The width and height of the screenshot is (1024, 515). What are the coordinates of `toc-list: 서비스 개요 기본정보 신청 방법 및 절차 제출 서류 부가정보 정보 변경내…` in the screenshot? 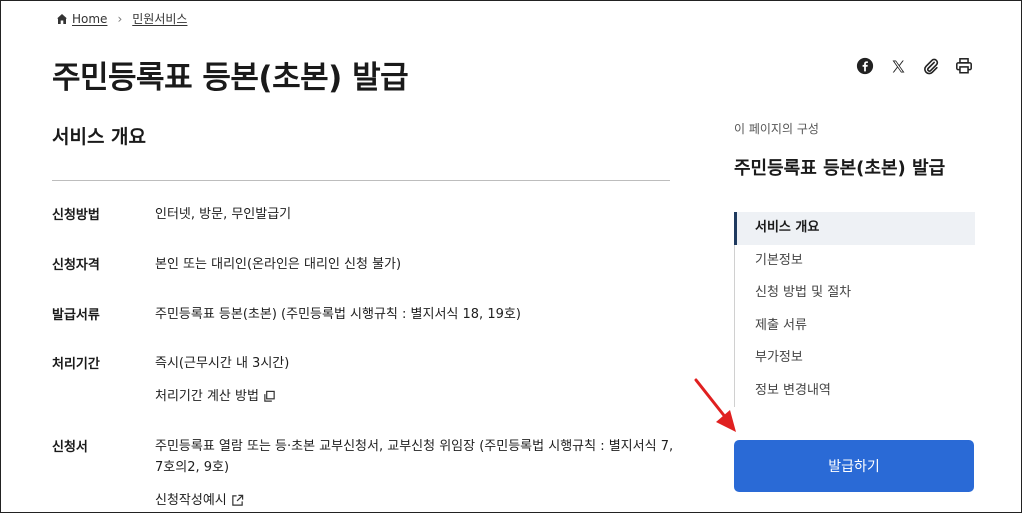 It's located at (854, 309).